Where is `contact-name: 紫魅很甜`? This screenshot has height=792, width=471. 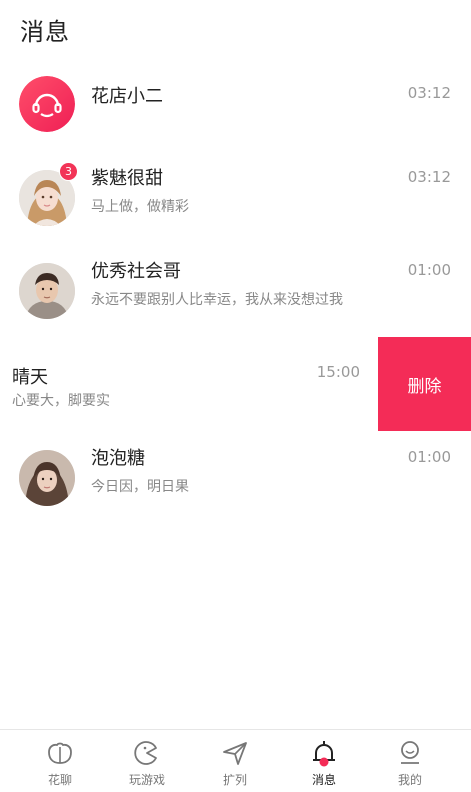
contact-name: 紫魅很甜 is located at coordinates (127, 178).